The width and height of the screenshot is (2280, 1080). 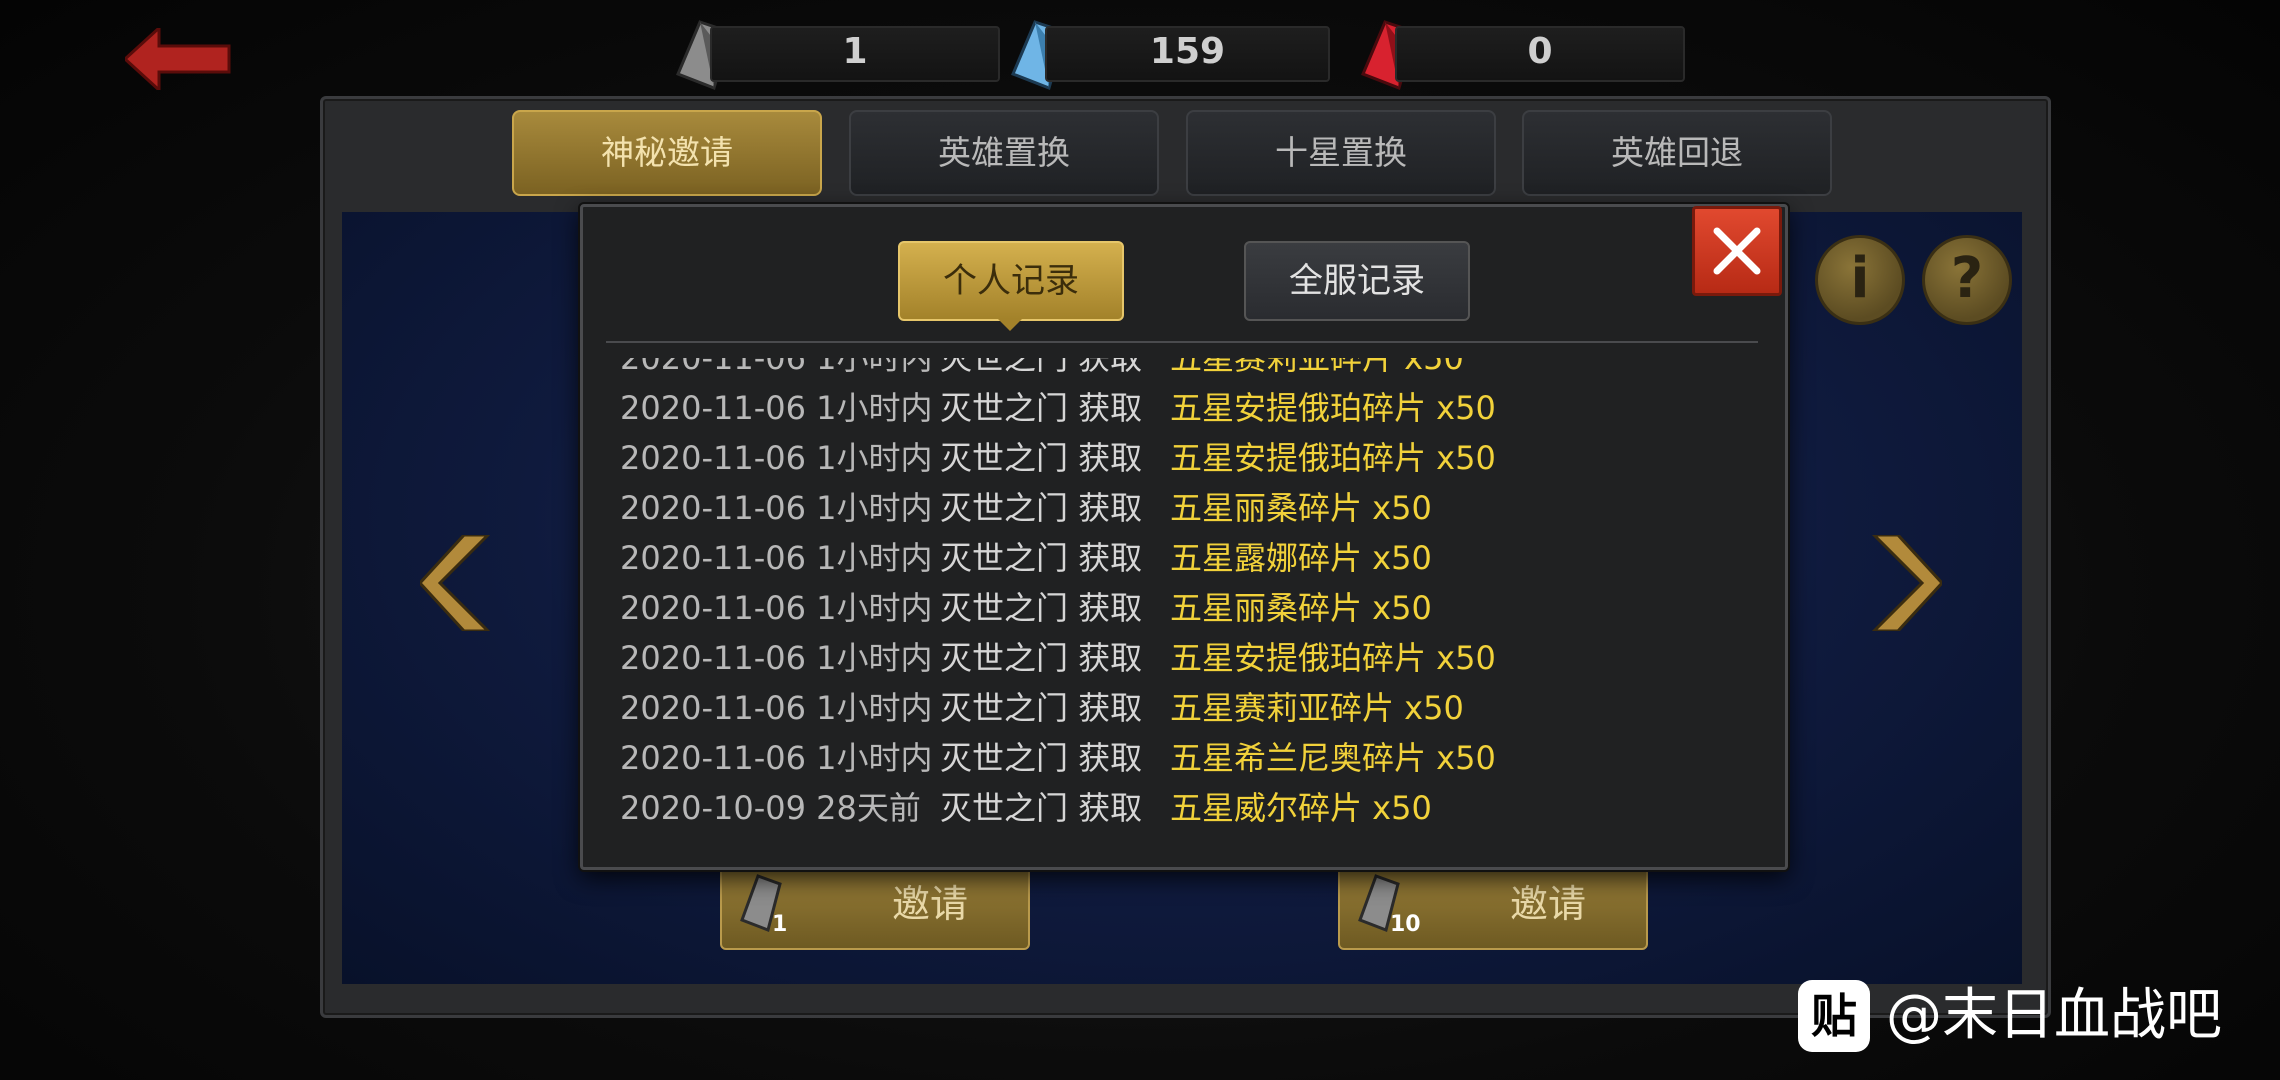 What do you see at coordinates (855, 51) in the screenshot?
I see `gray-crystal-count: 1` at bounding box center [855, 51].